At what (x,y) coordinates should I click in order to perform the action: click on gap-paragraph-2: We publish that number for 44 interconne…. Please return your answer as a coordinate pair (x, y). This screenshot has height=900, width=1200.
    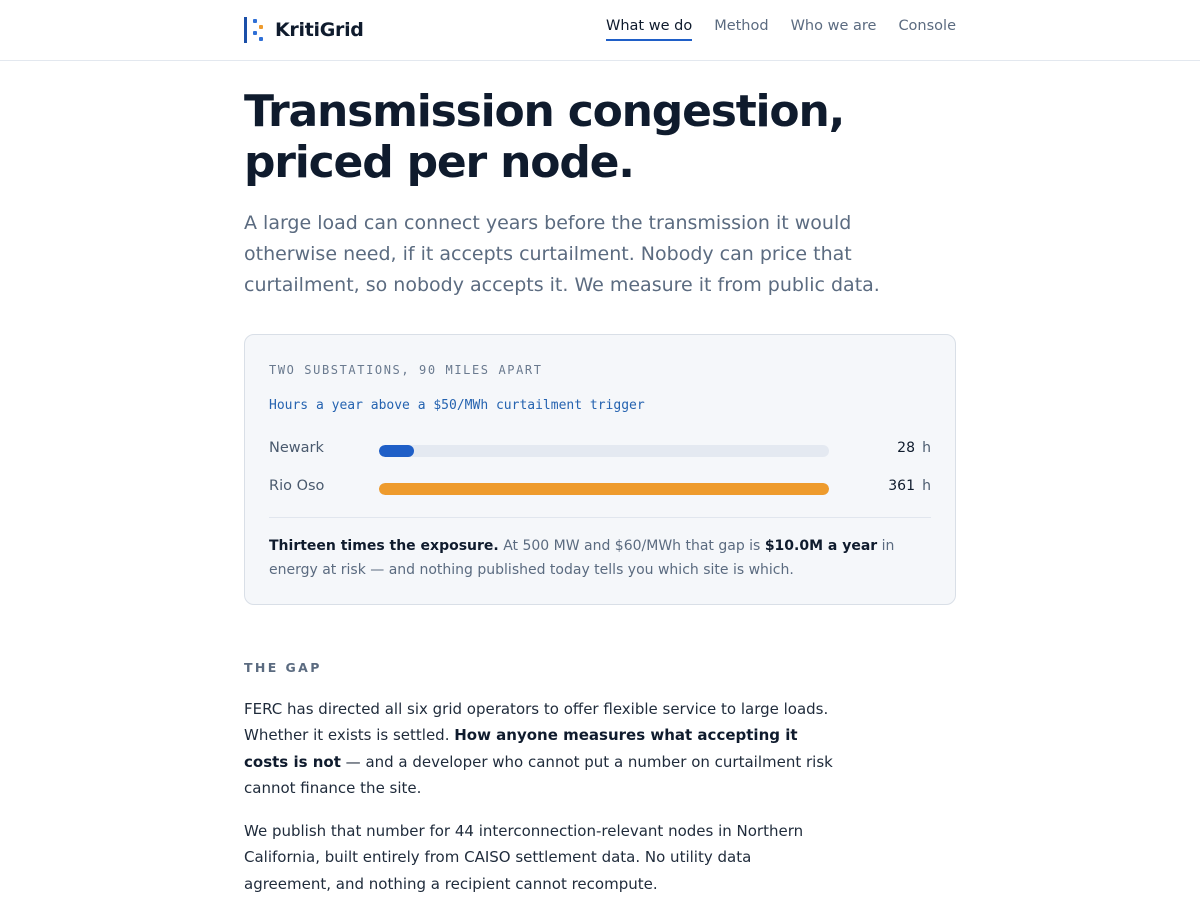
    Looking at the image, I should click on (524, 857).